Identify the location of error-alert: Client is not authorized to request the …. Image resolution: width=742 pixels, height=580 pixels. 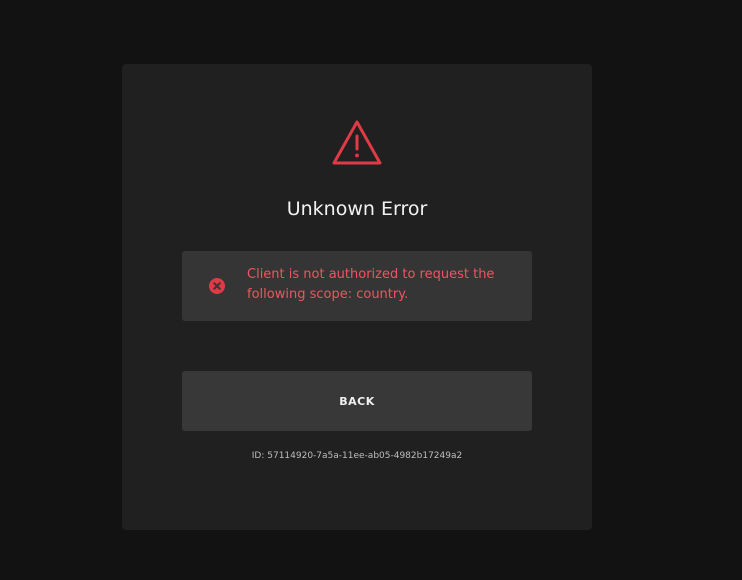
(357, 286).